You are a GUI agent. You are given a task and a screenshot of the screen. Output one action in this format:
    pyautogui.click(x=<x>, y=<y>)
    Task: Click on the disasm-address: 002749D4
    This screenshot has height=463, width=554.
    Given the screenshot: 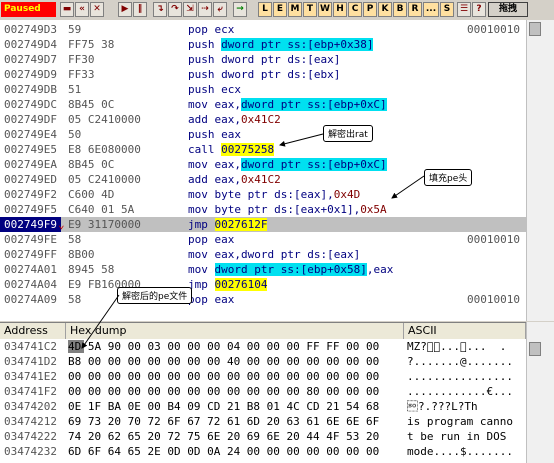 What is the action you would take?
    pyautogui.click(x=30, y=44)
    